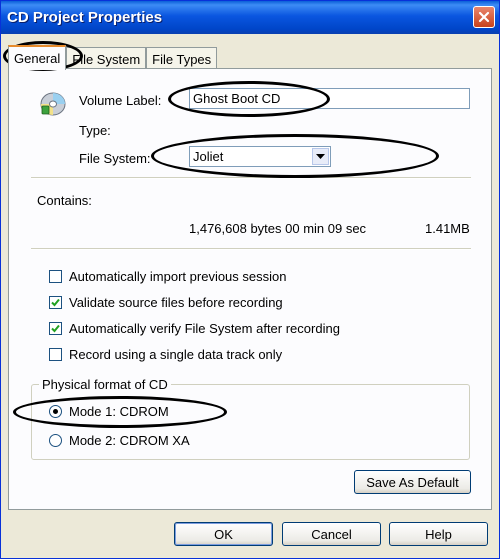 Image resolution: width=500 pixels, height=559 pixels. Describe the element at coordinates (85, 17) in the screenshot. I see `window-title: CD Project Properties` at that location.